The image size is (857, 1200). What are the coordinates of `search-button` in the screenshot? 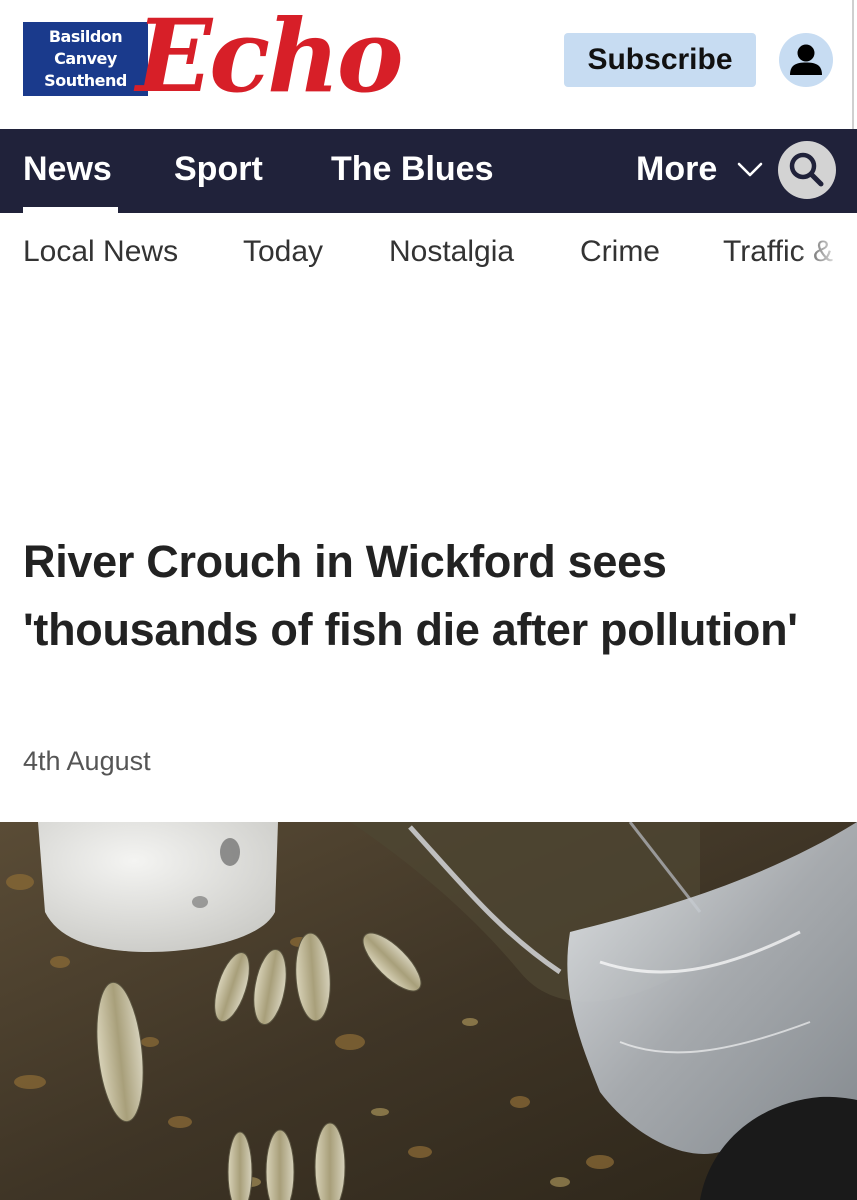 It's located at (807, 170).